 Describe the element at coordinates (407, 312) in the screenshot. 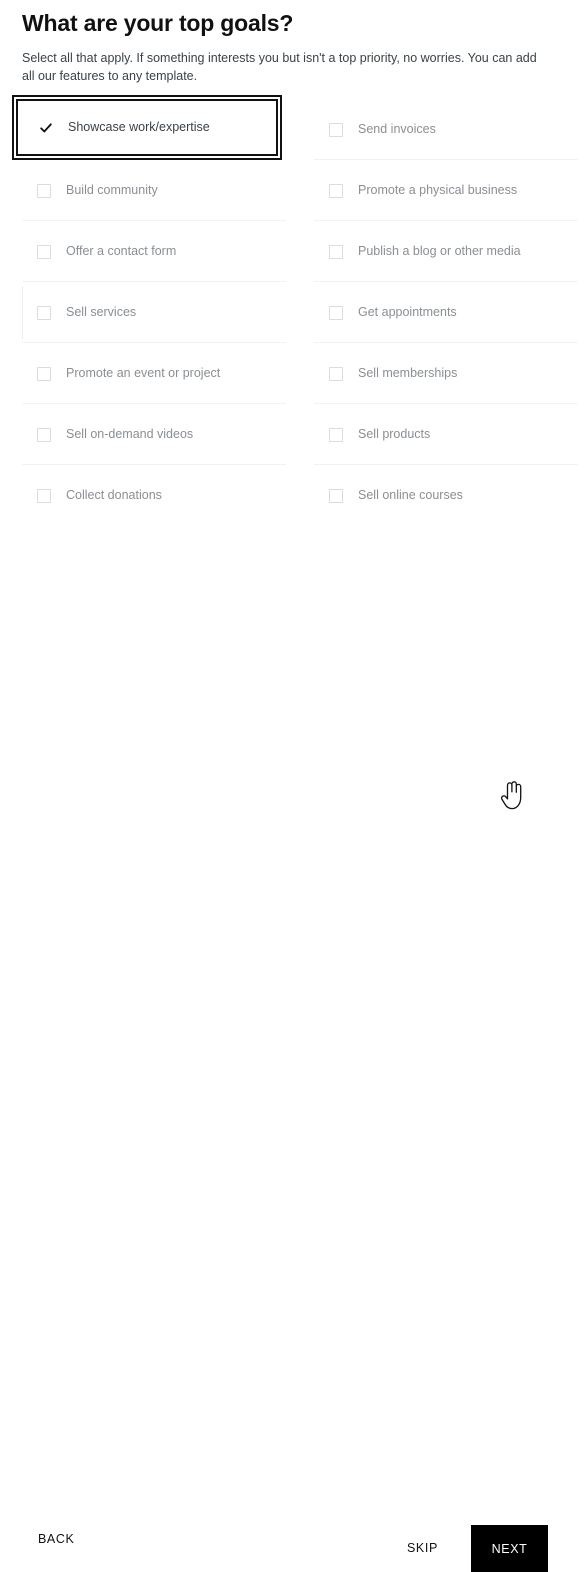

I see `goal-label: Get appointments` at that location.